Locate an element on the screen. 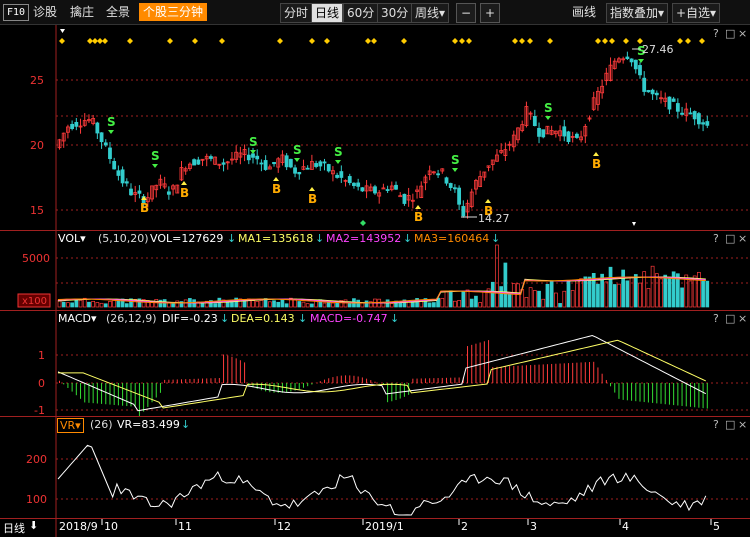 This screenshot has height=537, width=750. volume-unit-label: x100 is located at coordinates (34, 301).